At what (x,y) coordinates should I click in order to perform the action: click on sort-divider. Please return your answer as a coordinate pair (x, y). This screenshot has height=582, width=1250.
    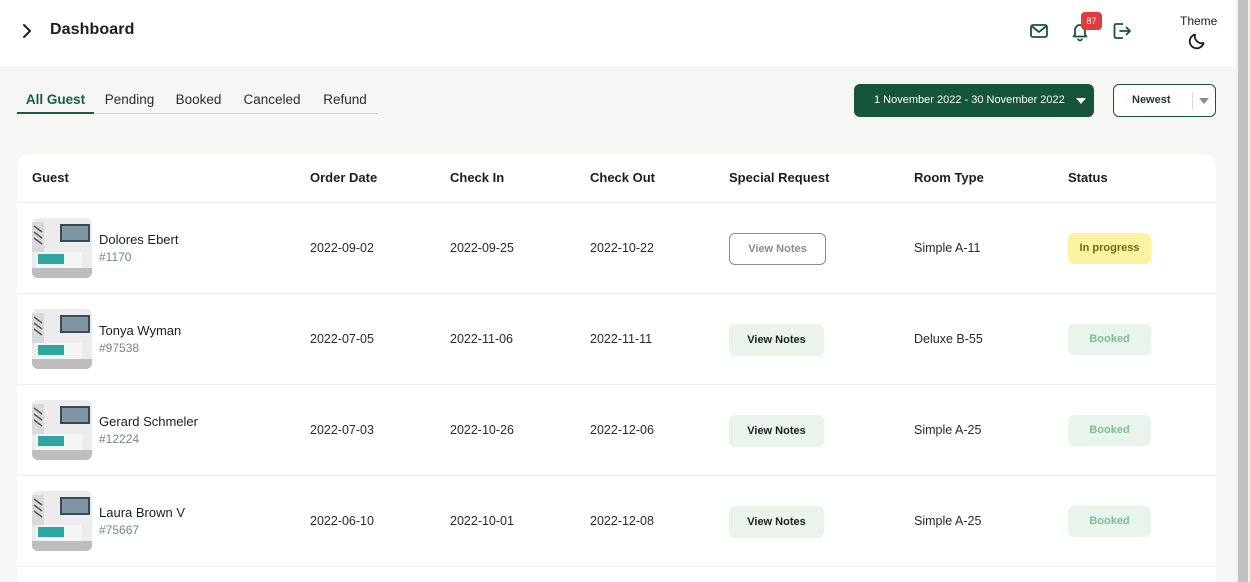
    Looking at the image, I should click on (1192, 101).